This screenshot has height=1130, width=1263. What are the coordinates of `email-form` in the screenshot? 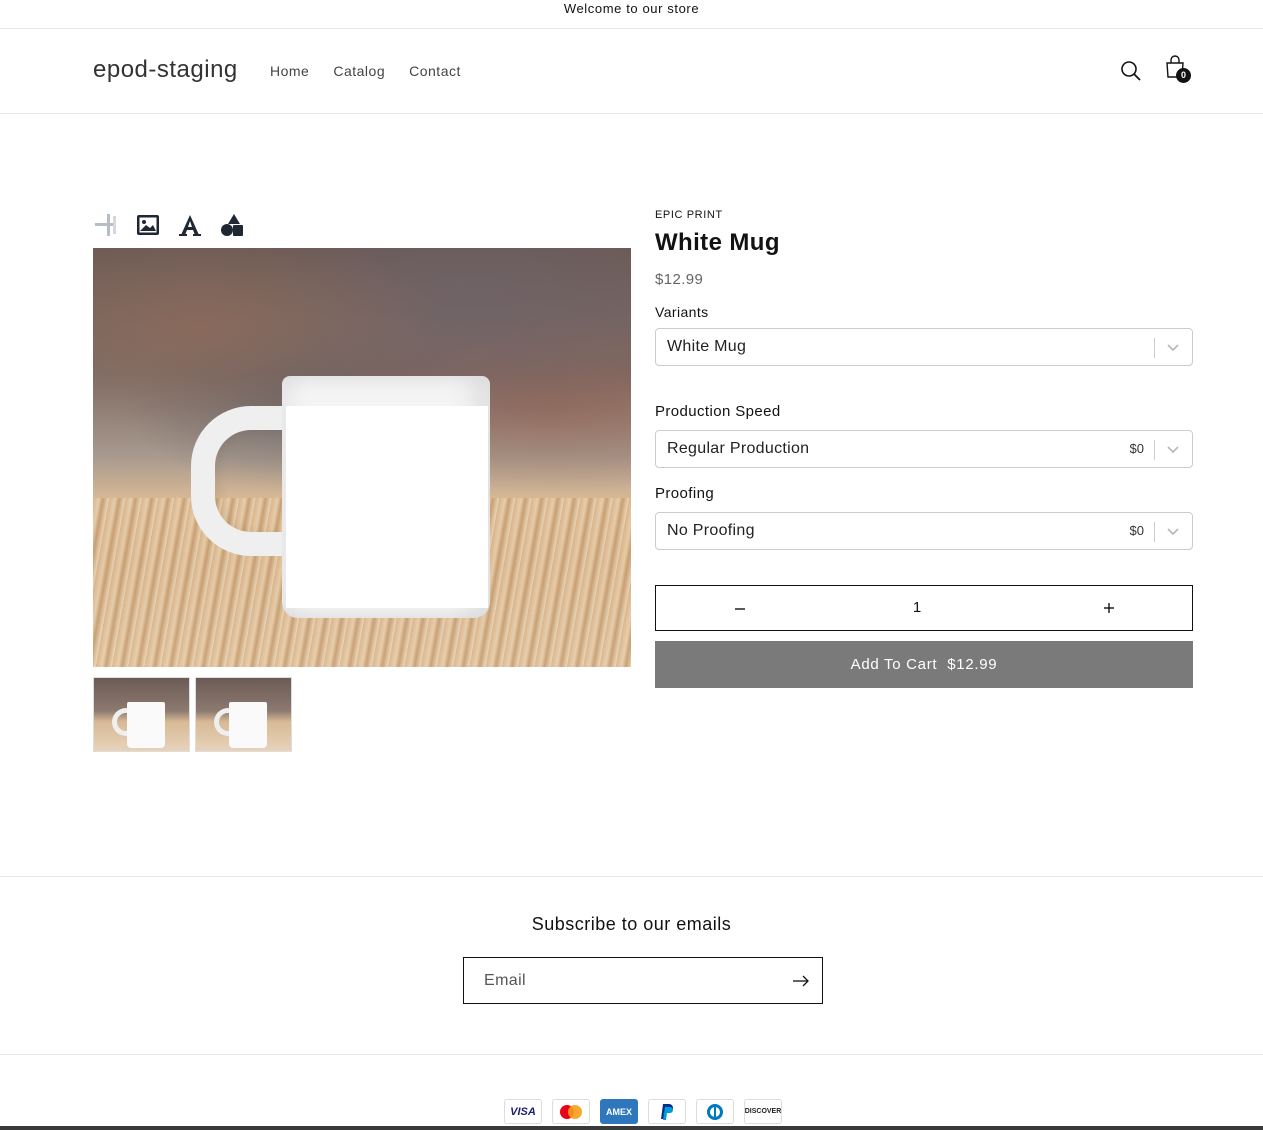 It's located at (643, 980).